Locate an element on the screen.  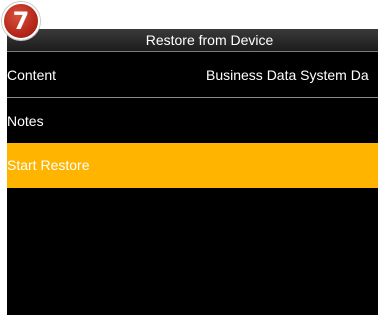
menu-item-notes-label: Notes is located at coordinates (25, 121).